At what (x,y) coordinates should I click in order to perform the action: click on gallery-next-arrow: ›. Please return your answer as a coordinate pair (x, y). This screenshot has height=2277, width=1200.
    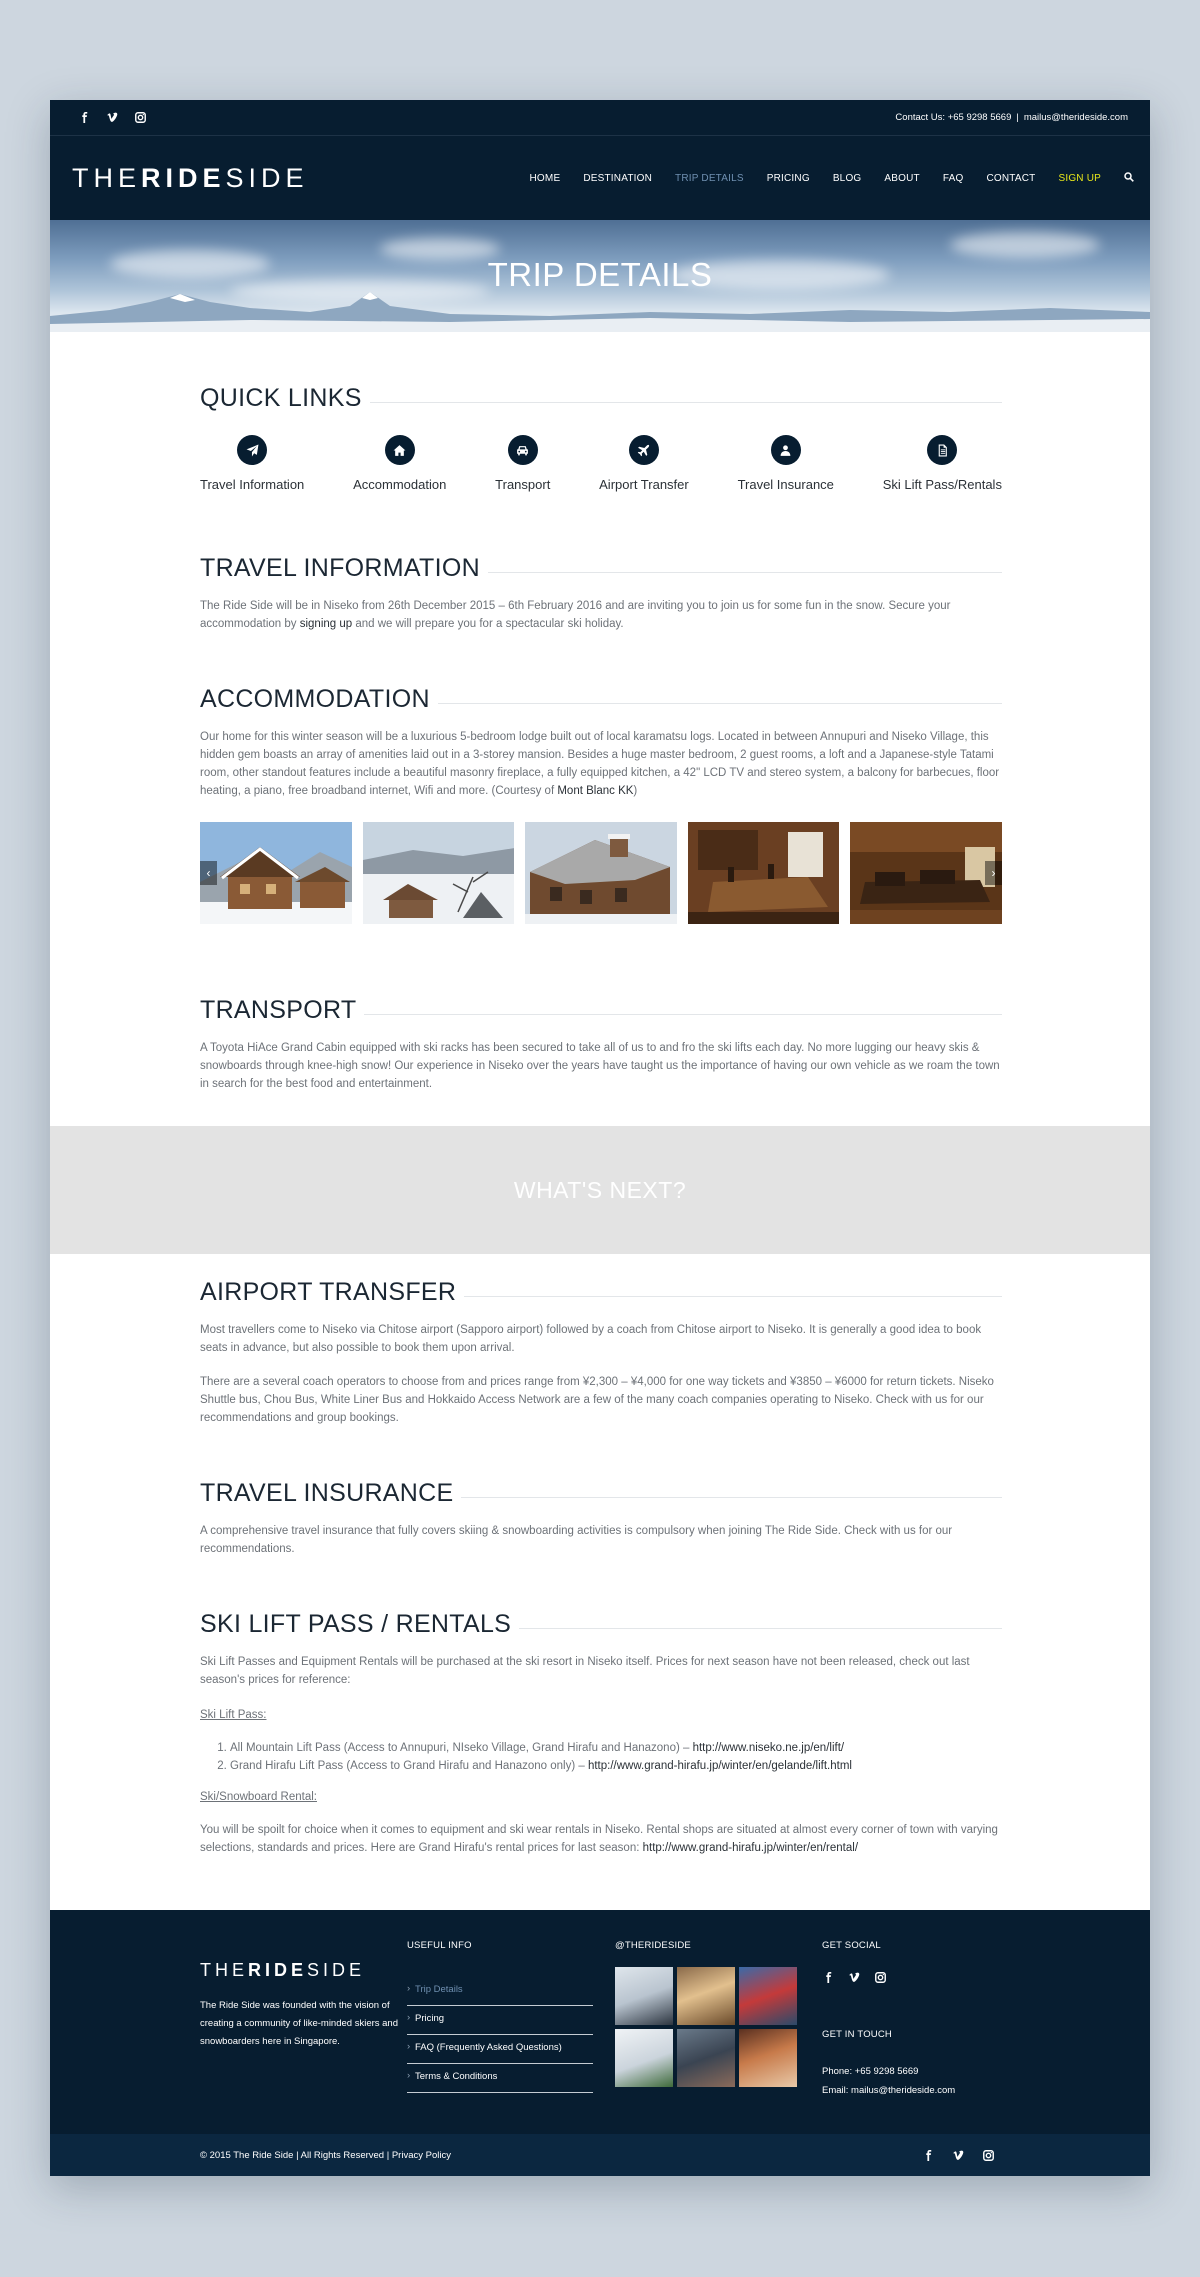
    Looking at the image, I should click on (993, 873).